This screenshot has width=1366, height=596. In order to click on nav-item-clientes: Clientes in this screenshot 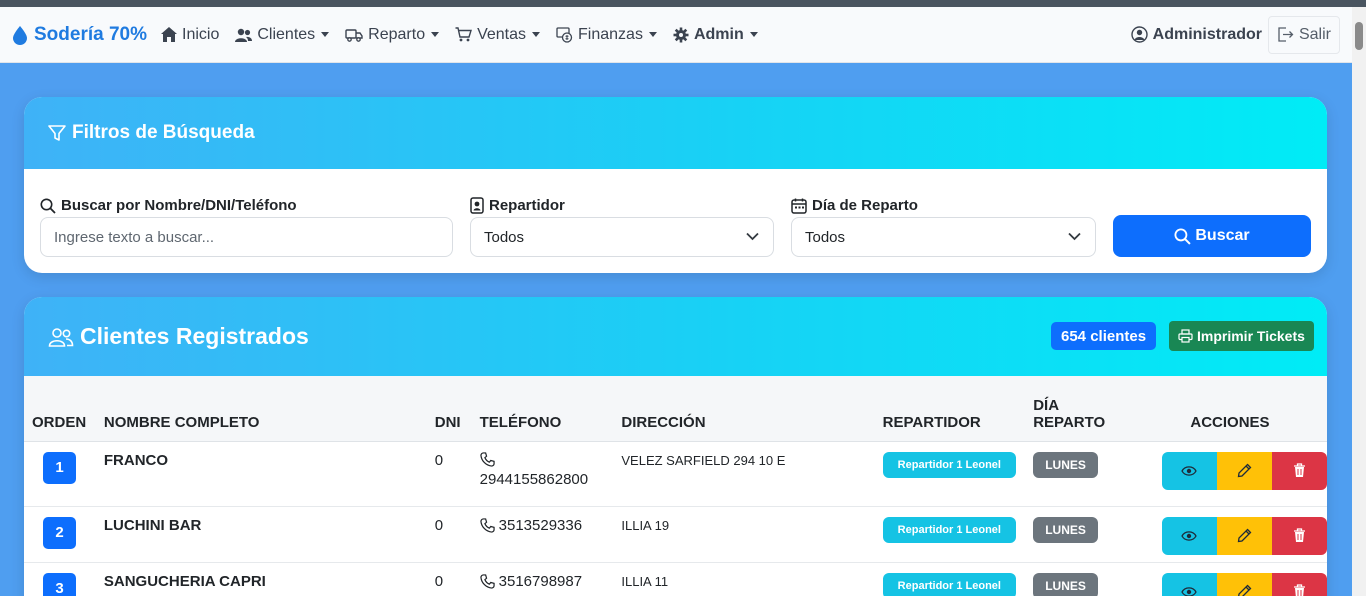, I will do `click(282, 34)`.